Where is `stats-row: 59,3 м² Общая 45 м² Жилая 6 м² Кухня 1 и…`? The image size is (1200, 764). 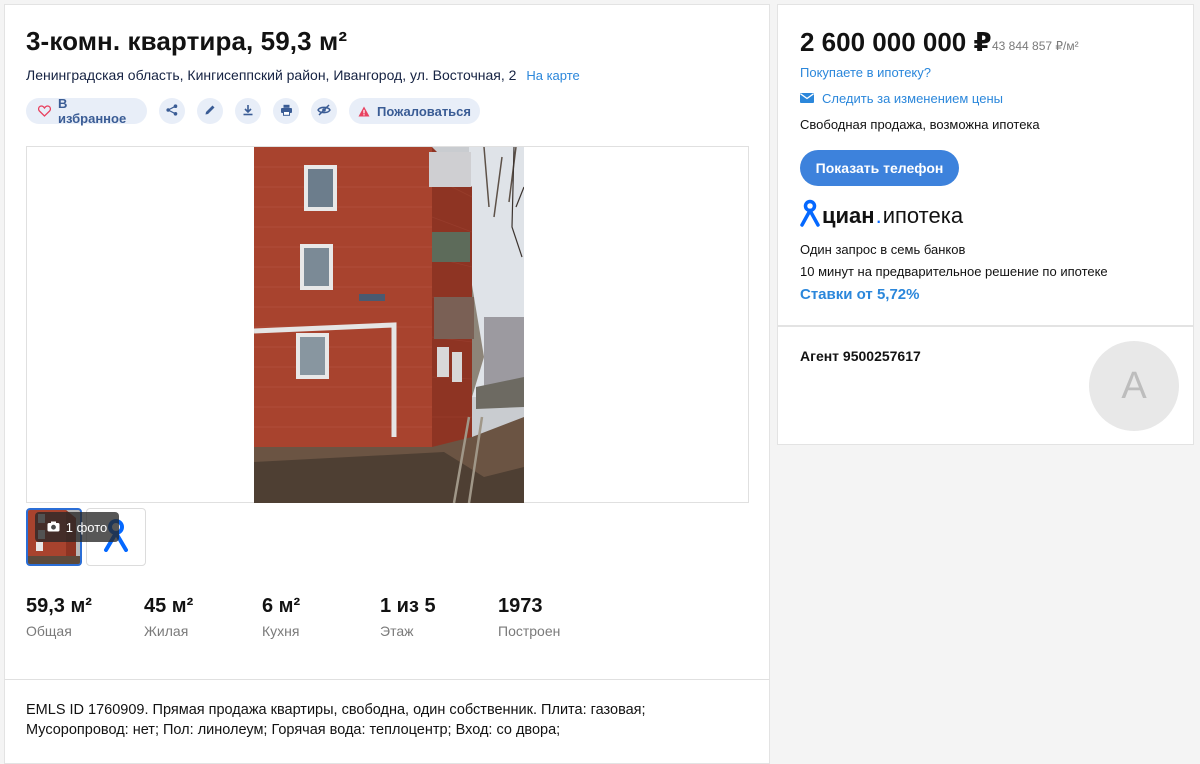 stats-row: 59,3 м² Общая 45 м² Жилая 6 м² Кухня 1 и… is located at coordinates (321, 617).